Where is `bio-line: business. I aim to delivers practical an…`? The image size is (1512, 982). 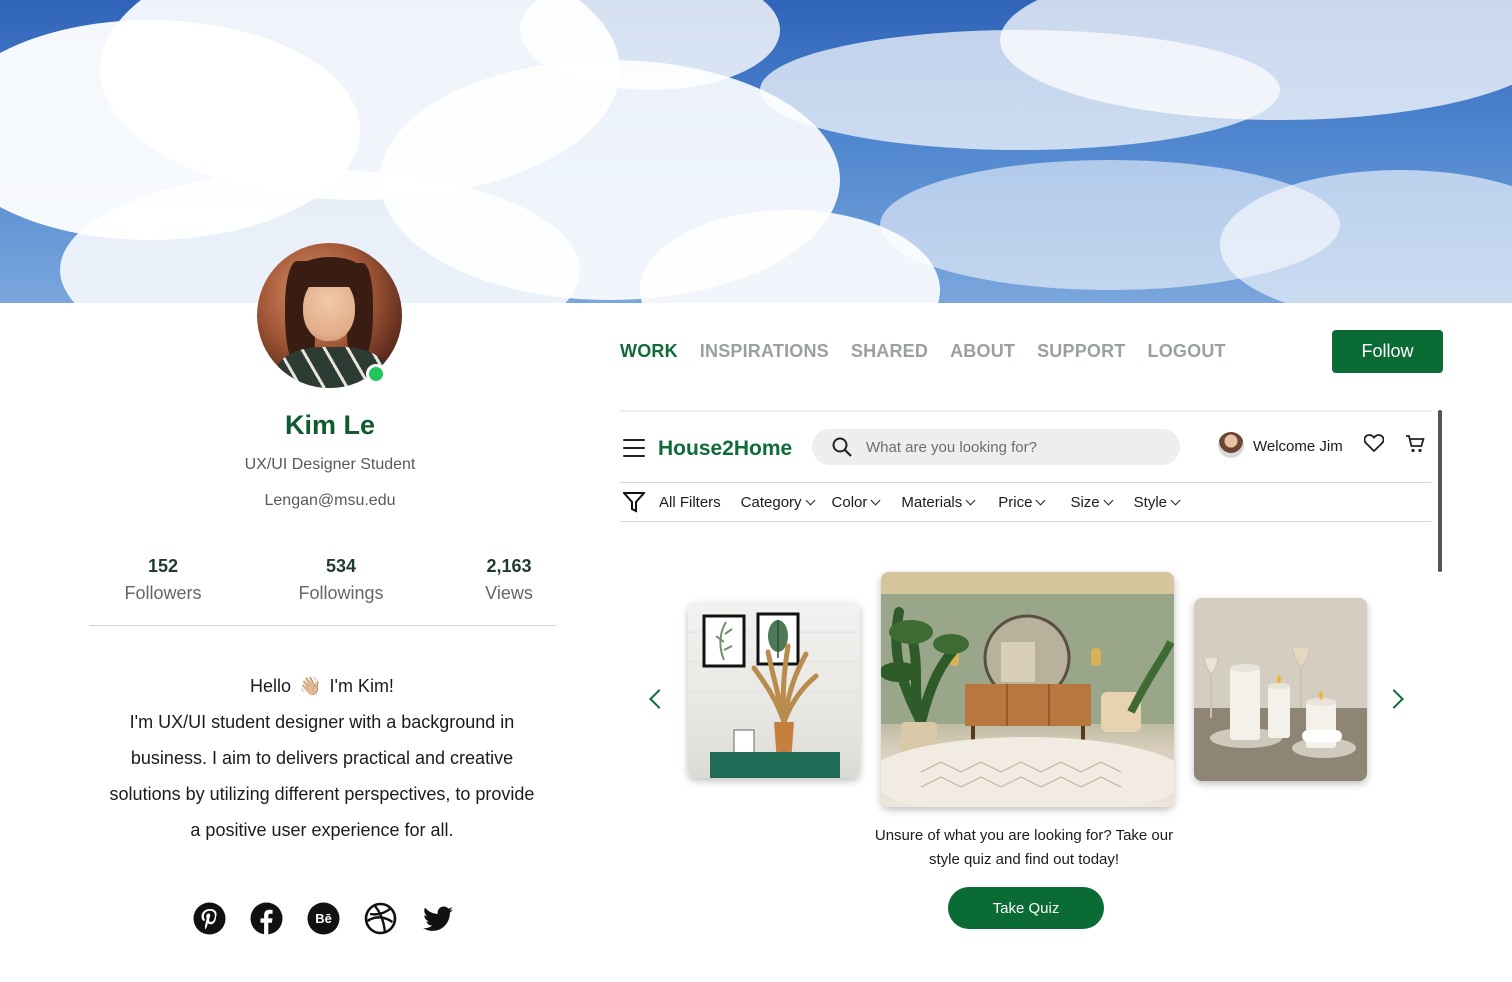 bio-line: business. I aim to delivers practical an… is located at coordinates (322, 758).